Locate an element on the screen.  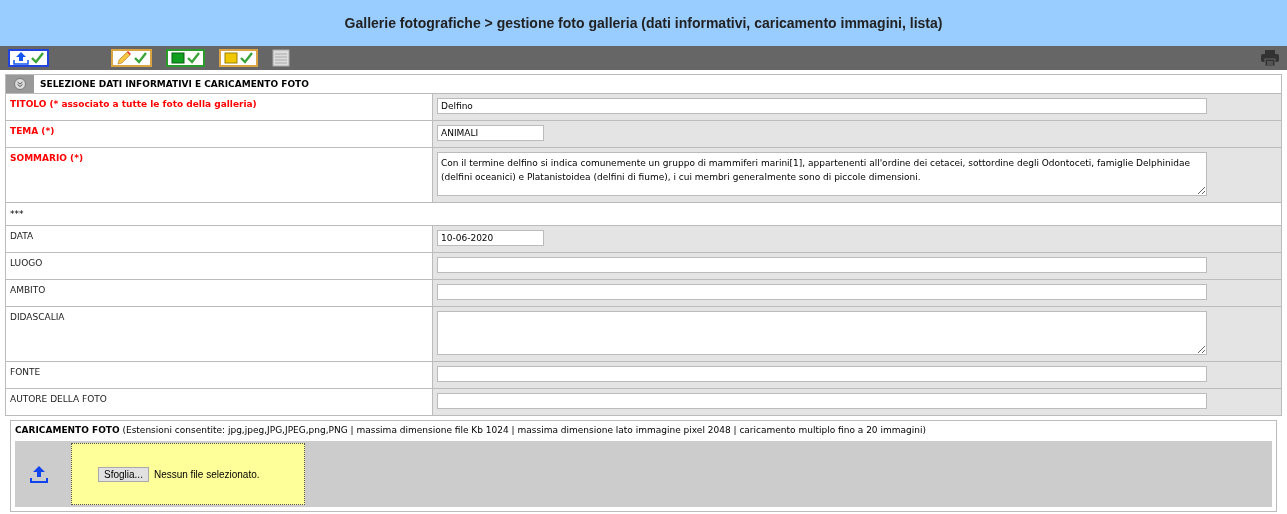
page-title: Gallerie fotografiche > gestione foto galleria (dati informativi, caricamento immagini, lista) is located at coordinates (643, 23).